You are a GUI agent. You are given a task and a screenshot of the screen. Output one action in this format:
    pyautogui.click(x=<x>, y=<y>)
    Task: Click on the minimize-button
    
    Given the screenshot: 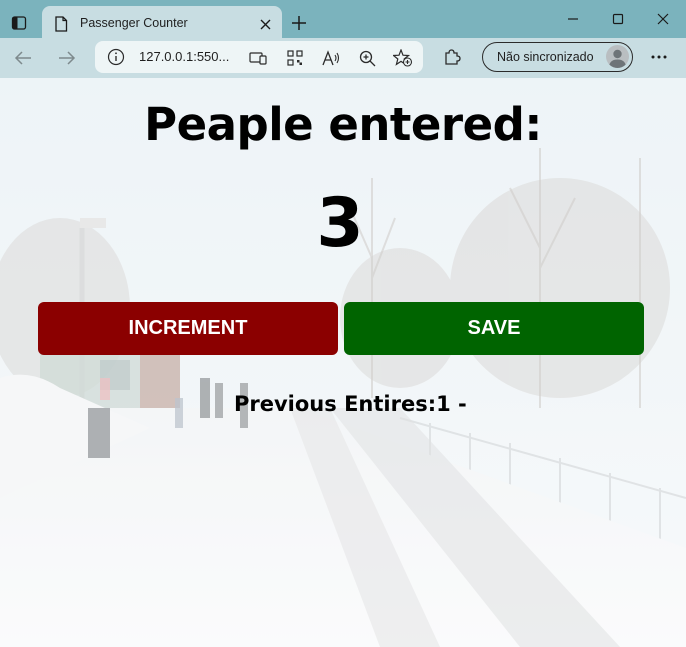 What is the action you would take?
    pyautogui.click(x=573, y=19)
    